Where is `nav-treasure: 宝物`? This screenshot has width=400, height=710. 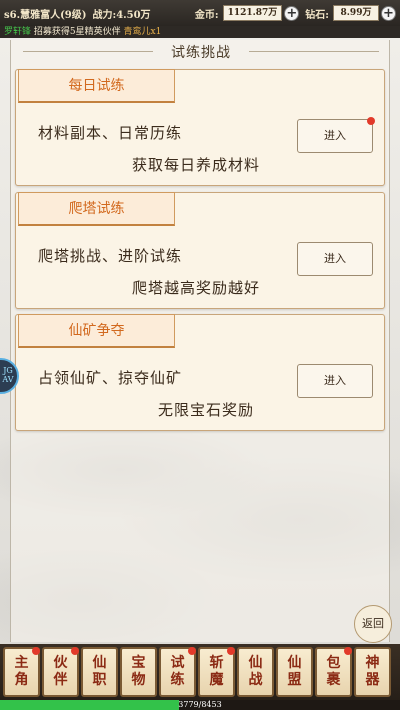 nav-treasure: 宝物 is located at coordinates (138, 672).